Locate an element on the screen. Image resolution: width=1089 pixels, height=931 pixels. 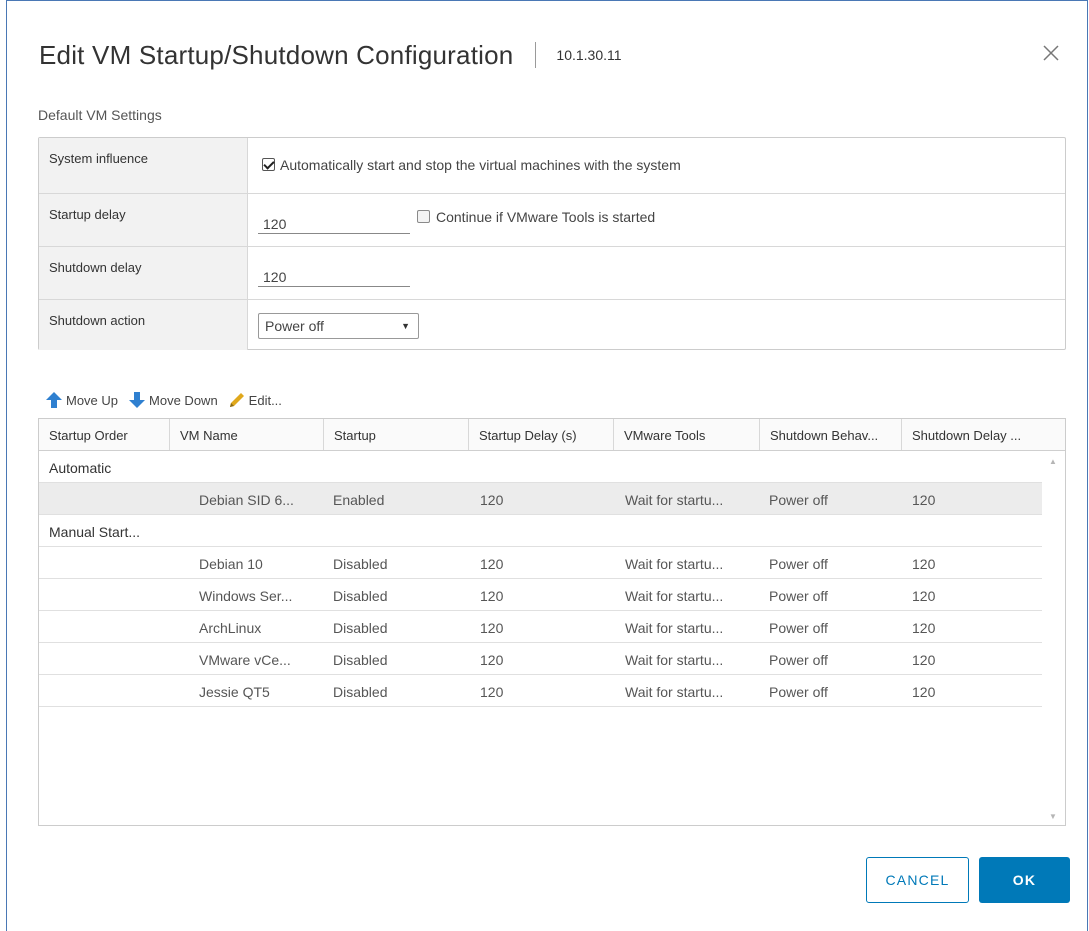
settings-label: Startup delay is located at coordinates (143, 220).